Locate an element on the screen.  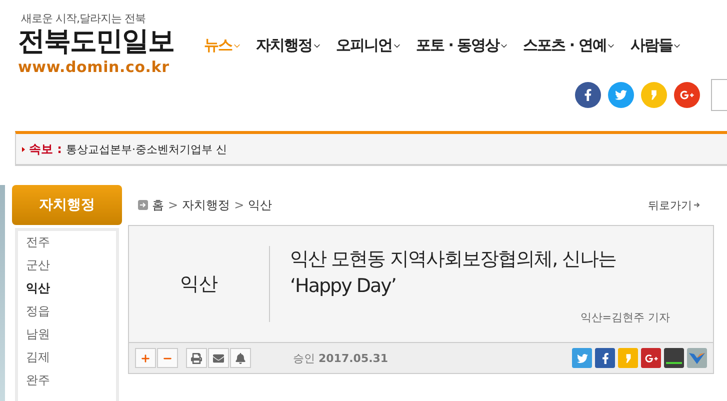
section-label: 익산 is located at coordinates (199, 284).